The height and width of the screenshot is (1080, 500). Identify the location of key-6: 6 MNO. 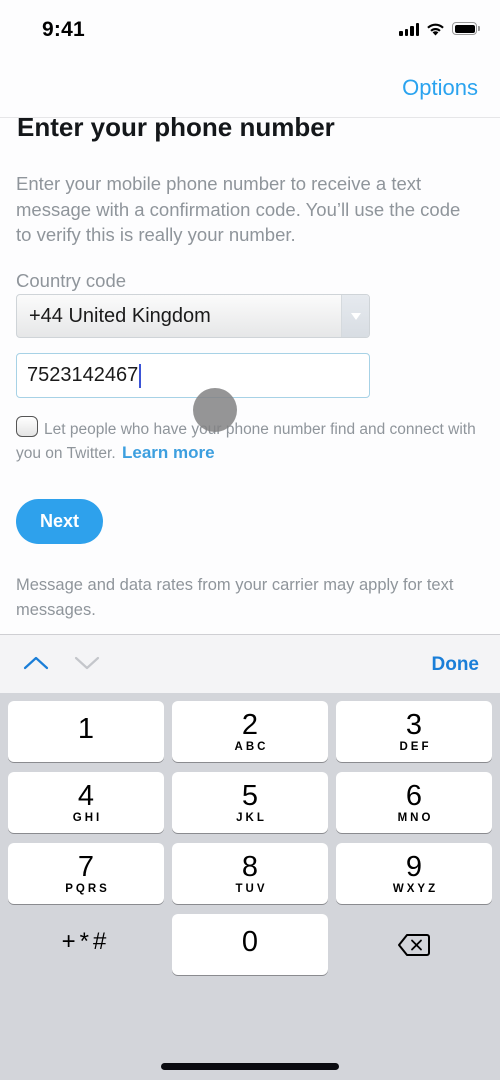
(414, 802).